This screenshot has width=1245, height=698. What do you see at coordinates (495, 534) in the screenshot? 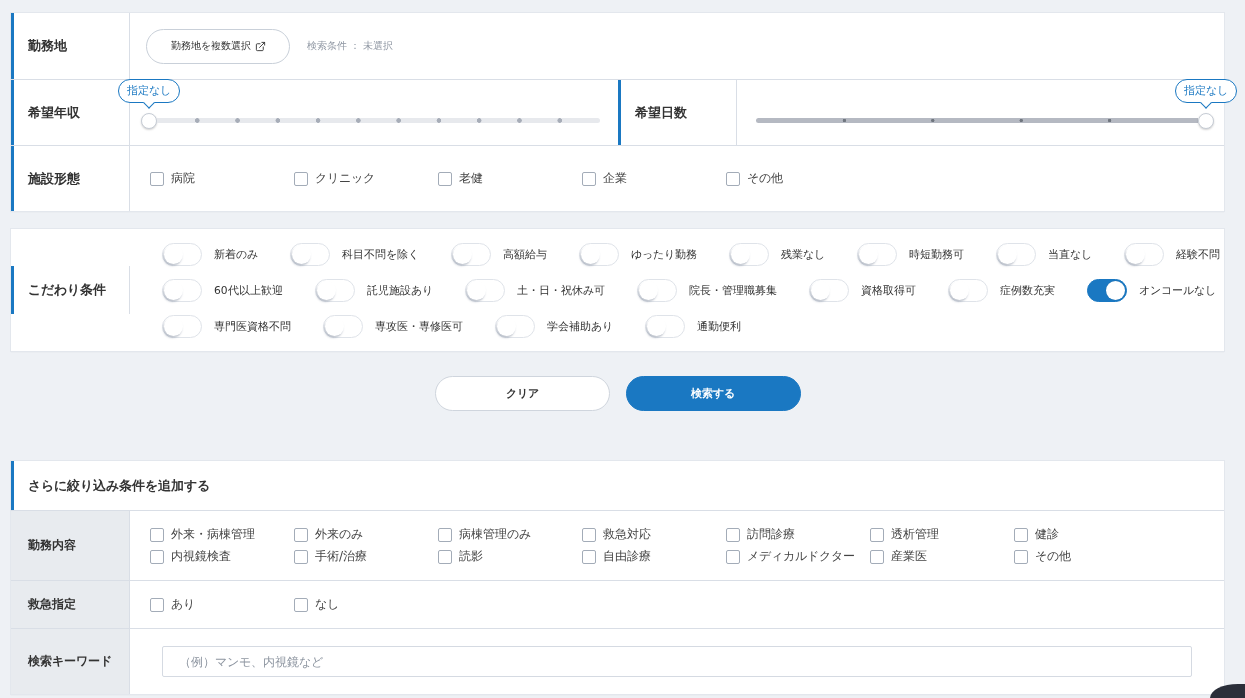
I see `checkbox-label: 病棟管理のみ` at bounding box center [495, 534].